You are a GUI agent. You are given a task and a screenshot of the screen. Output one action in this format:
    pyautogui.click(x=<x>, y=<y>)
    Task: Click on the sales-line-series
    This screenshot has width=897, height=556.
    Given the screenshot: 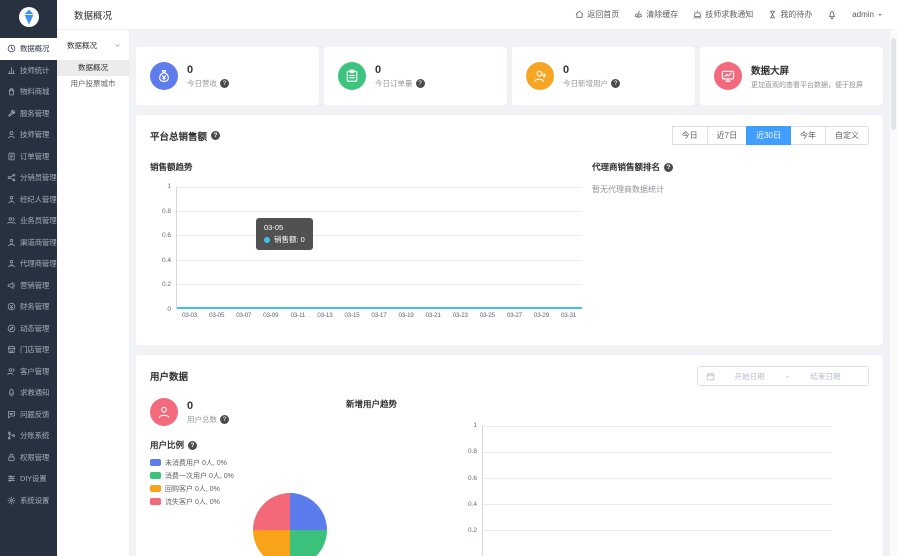 What is the action you would take?
    pyautogui.click(x=379, y=308)
    